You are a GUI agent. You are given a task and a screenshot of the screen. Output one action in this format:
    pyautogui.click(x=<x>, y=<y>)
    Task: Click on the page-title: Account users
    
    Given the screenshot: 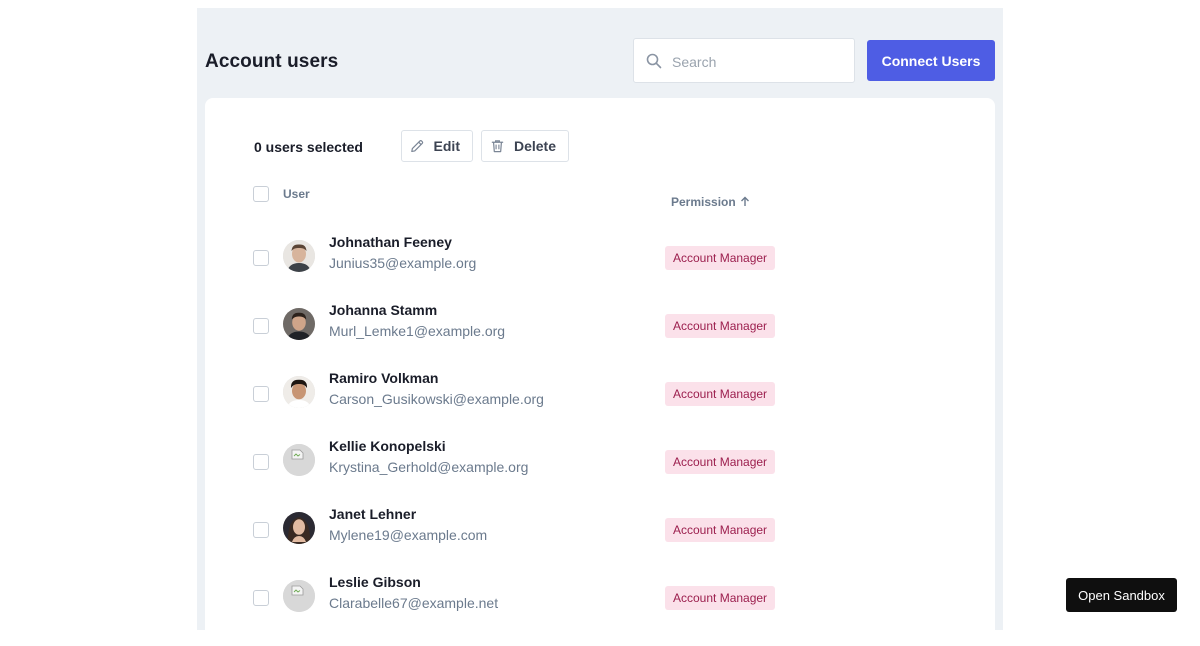 What is the action you would take?
    pyautogui.click(x=272, y=61)
    